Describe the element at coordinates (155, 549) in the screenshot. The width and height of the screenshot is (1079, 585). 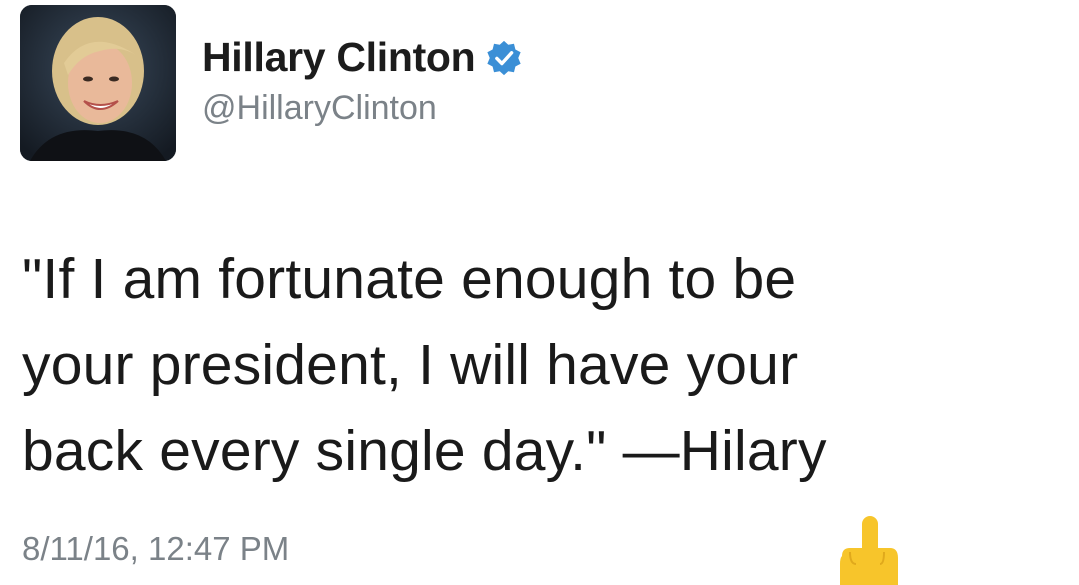
I see `tweet-timestamp: 8/11/16, 12:47 PM` at that location.